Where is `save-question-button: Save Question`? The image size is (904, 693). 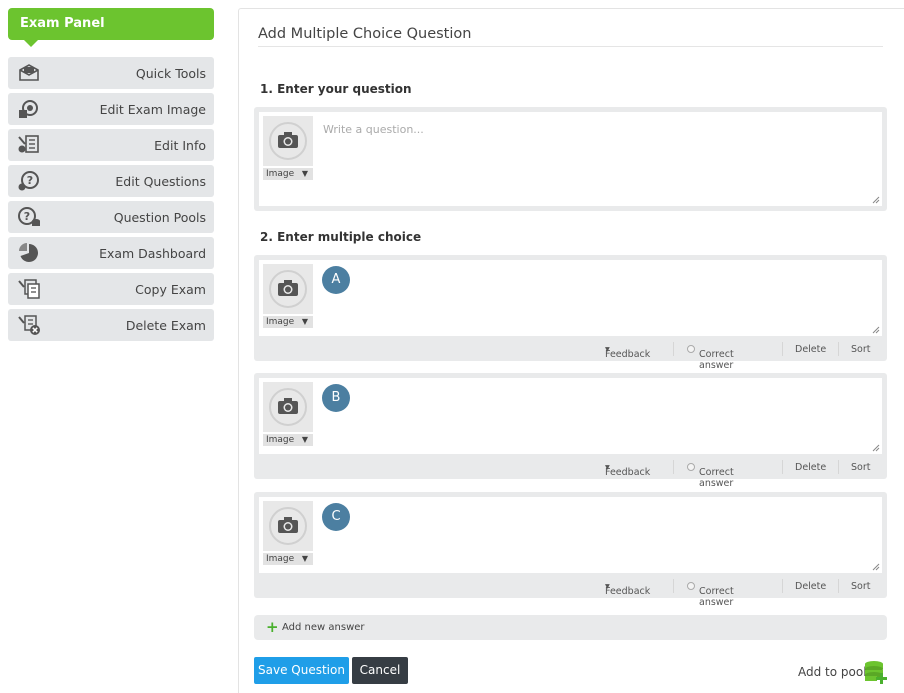 save-question-button: Save Question is located at coordinates (301, 670).